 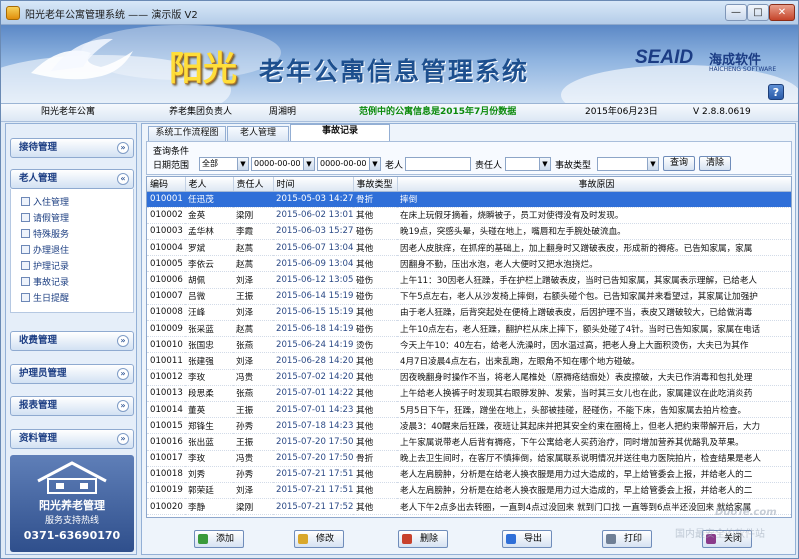 What do you see at coordinates (72, 439) in the screenshot?
I see `nav-group-data: 资料管理 »` at bounding box center [72, 439].